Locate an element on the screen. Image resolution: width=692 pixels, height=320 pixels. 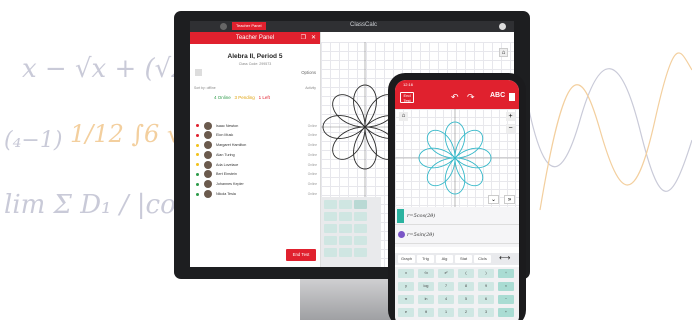
keypad-key: × is located at coordinates (506, 286).